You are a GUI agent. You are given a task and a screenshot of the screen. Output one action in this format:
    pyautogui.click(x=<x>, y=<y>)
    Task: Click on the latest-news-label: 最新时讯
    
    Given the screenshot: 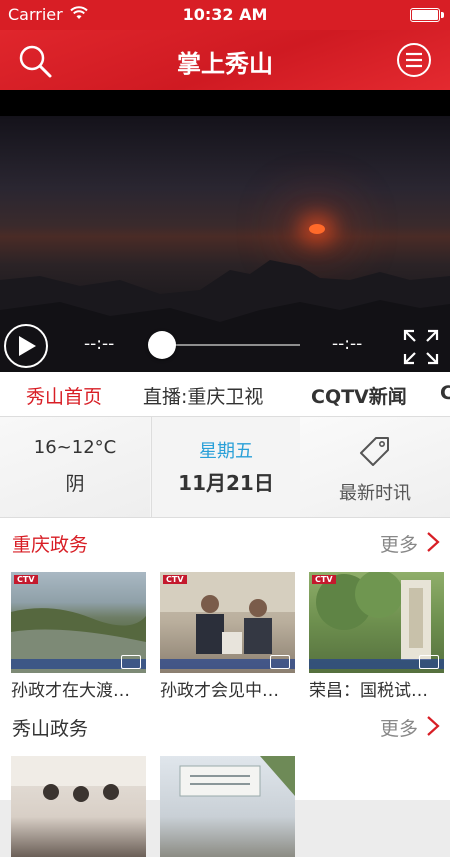 What is the action you would take?
    pyautogui.click(x=375, y=493)
    